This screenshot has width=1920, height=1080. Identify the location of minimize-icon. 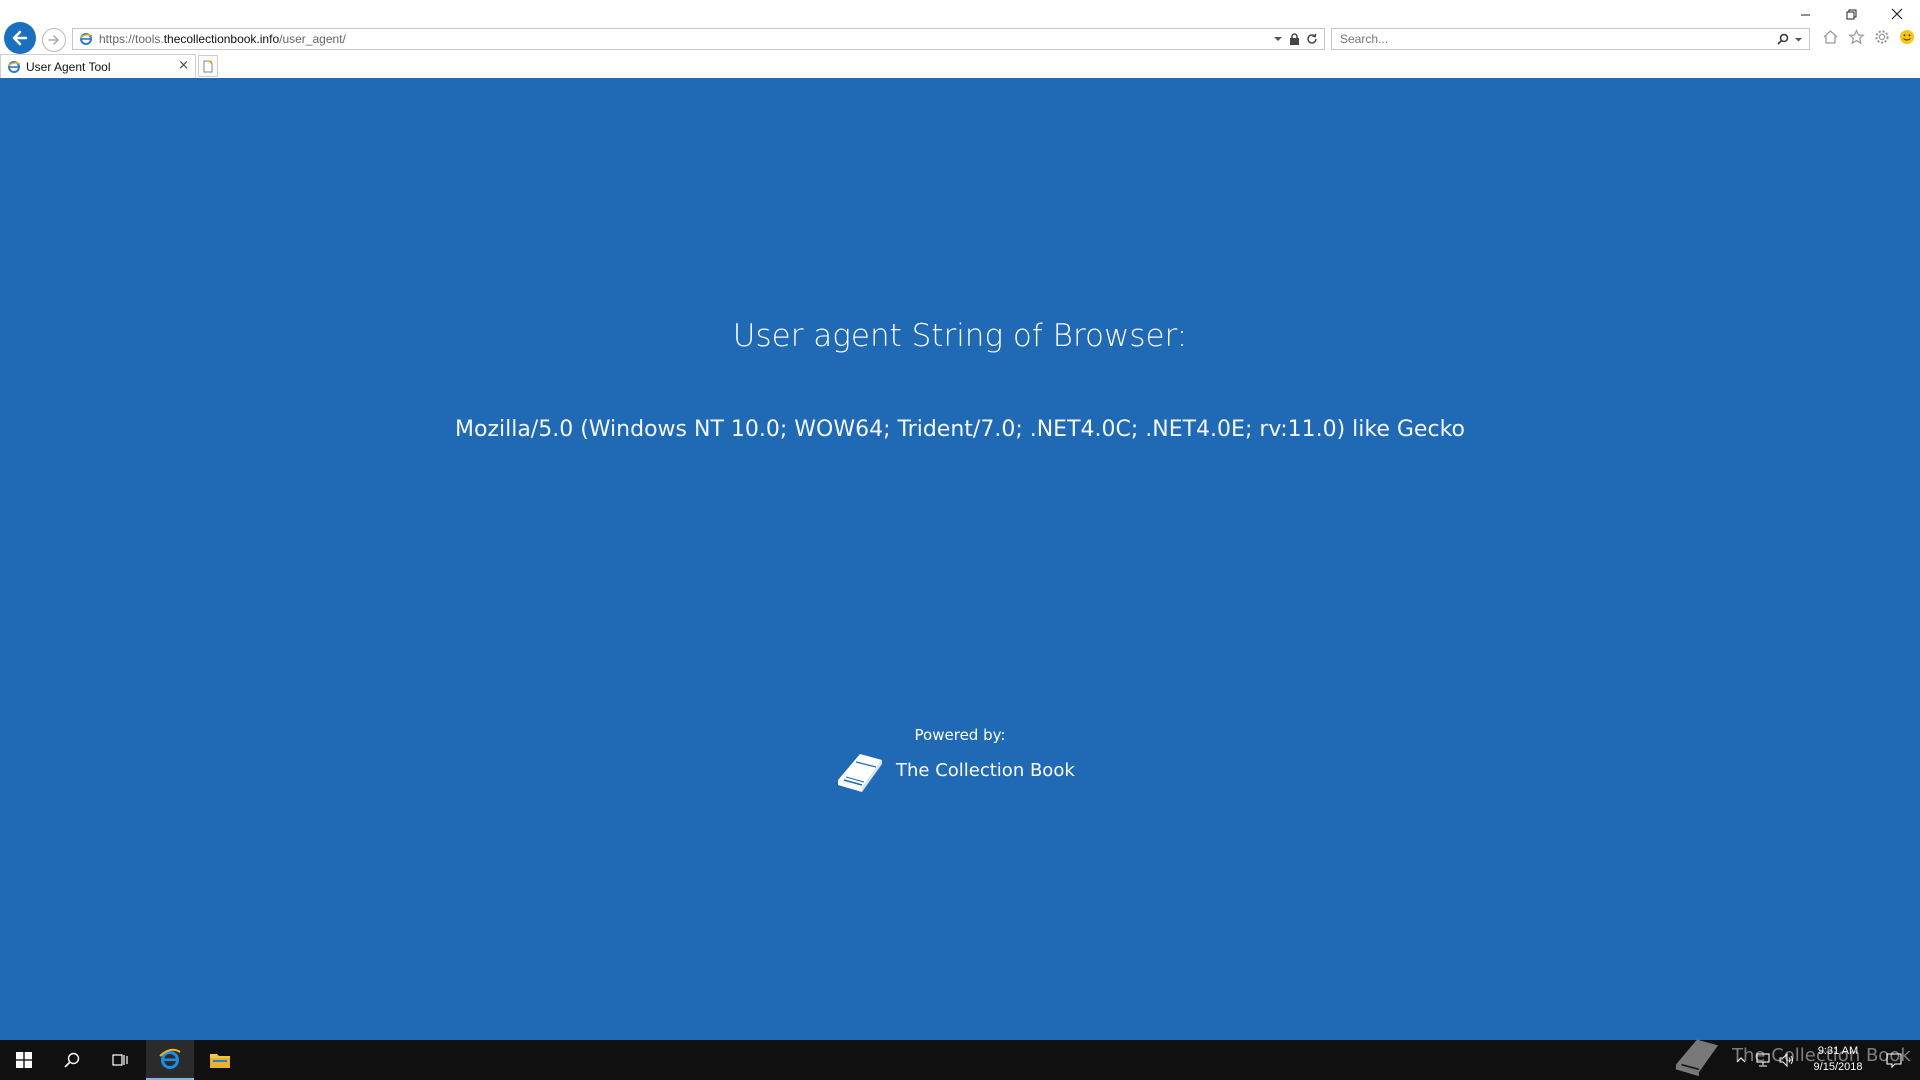
(1805, 14).